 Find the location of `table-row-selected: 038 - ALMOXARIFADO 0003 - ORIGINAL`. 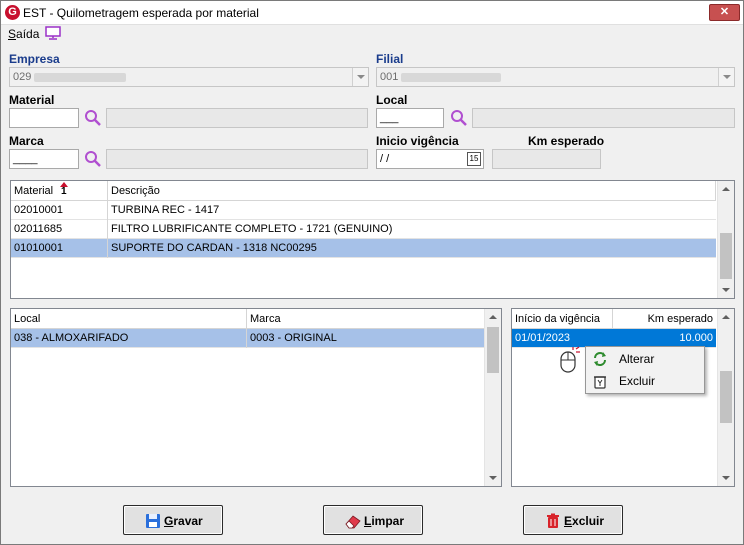

table-row-selected: 038 - ALMOXARIFADO 0003 - ORIGINAL is located at coordinates (247, 338).